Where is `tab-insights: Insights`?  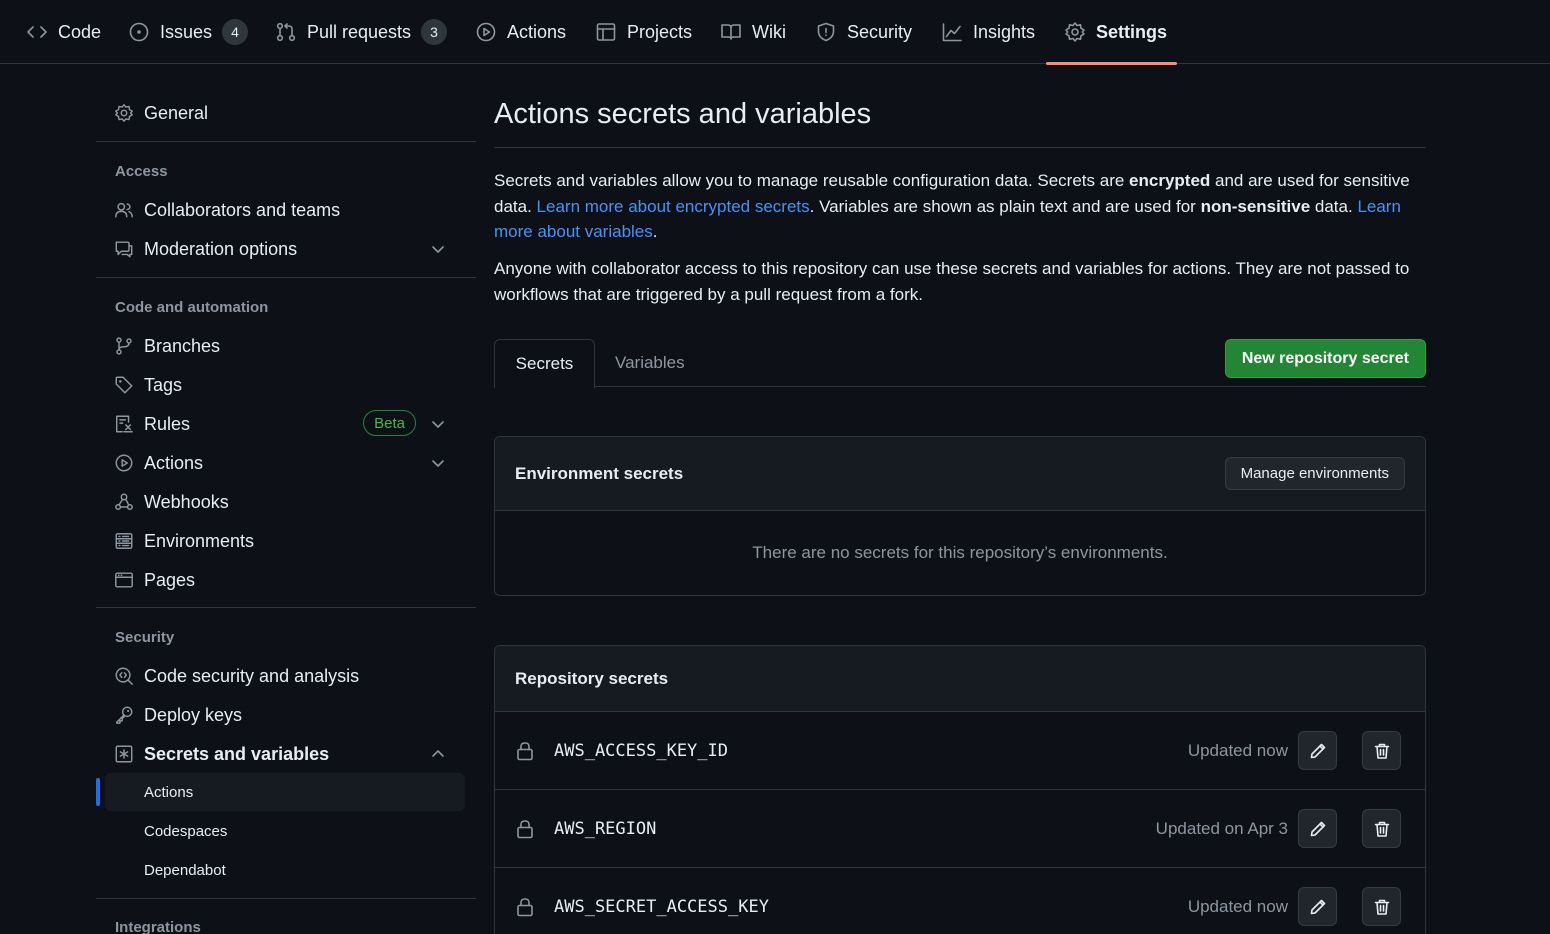 tab-insights: Insights is located at coordinates (988, 32).